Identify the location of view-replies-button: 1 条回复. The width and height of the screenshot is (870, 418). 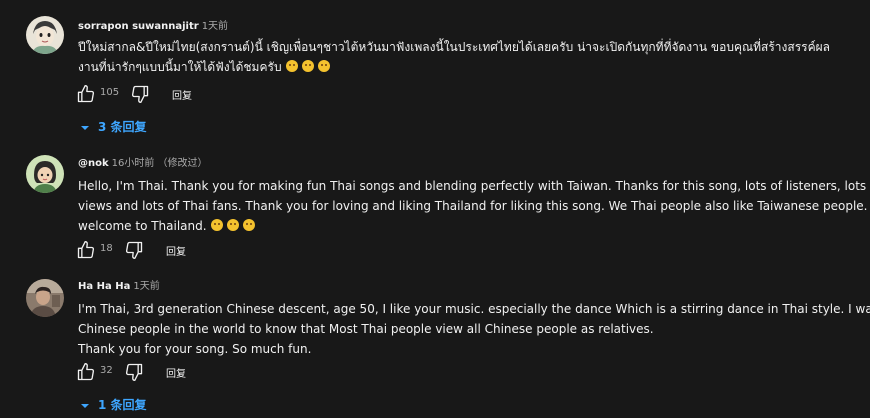
(113, 404).